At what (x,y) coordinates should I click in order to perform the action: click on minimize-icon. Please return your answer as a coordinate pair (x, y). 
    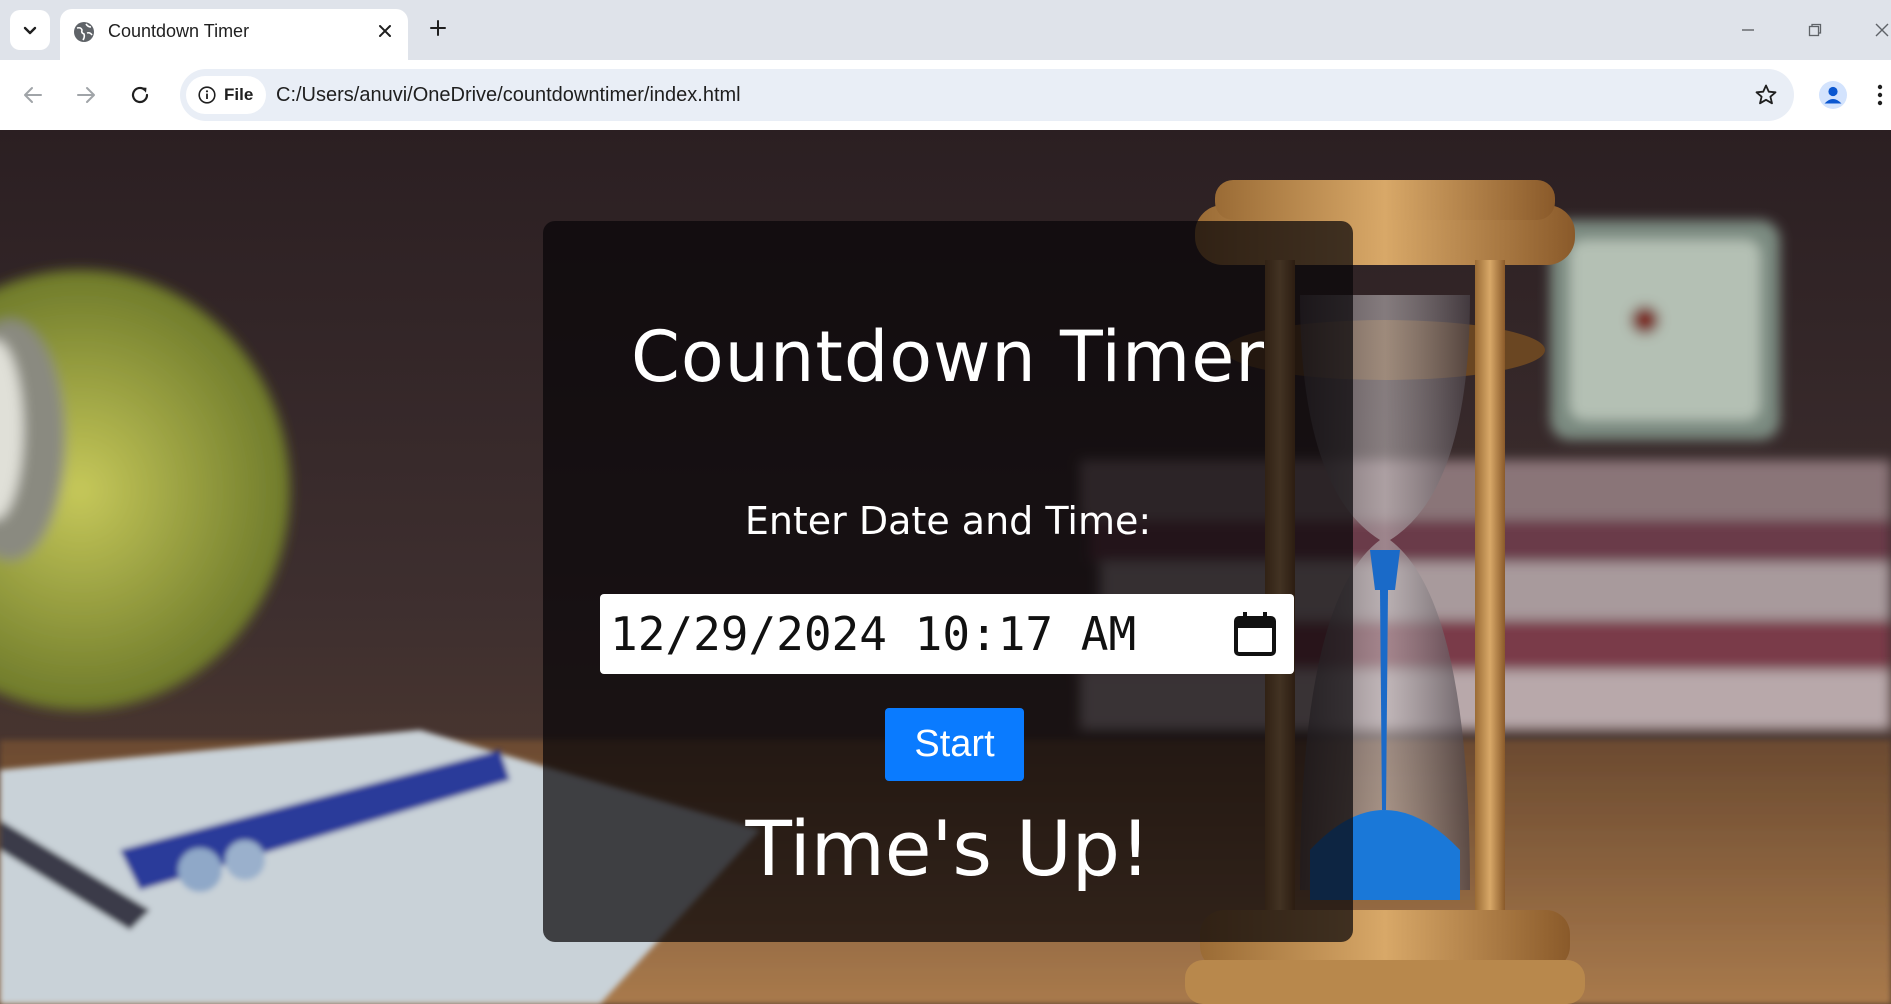
    Looking at the image, I should click on (1748, 30).